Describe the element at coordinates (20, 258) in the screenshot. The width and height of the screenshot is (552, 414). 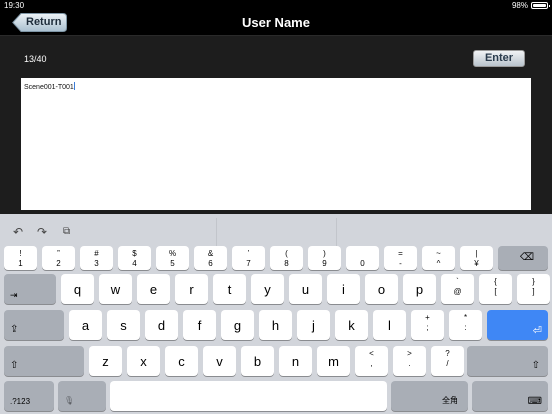
I see `key-row1-0: ! 1` at that location.